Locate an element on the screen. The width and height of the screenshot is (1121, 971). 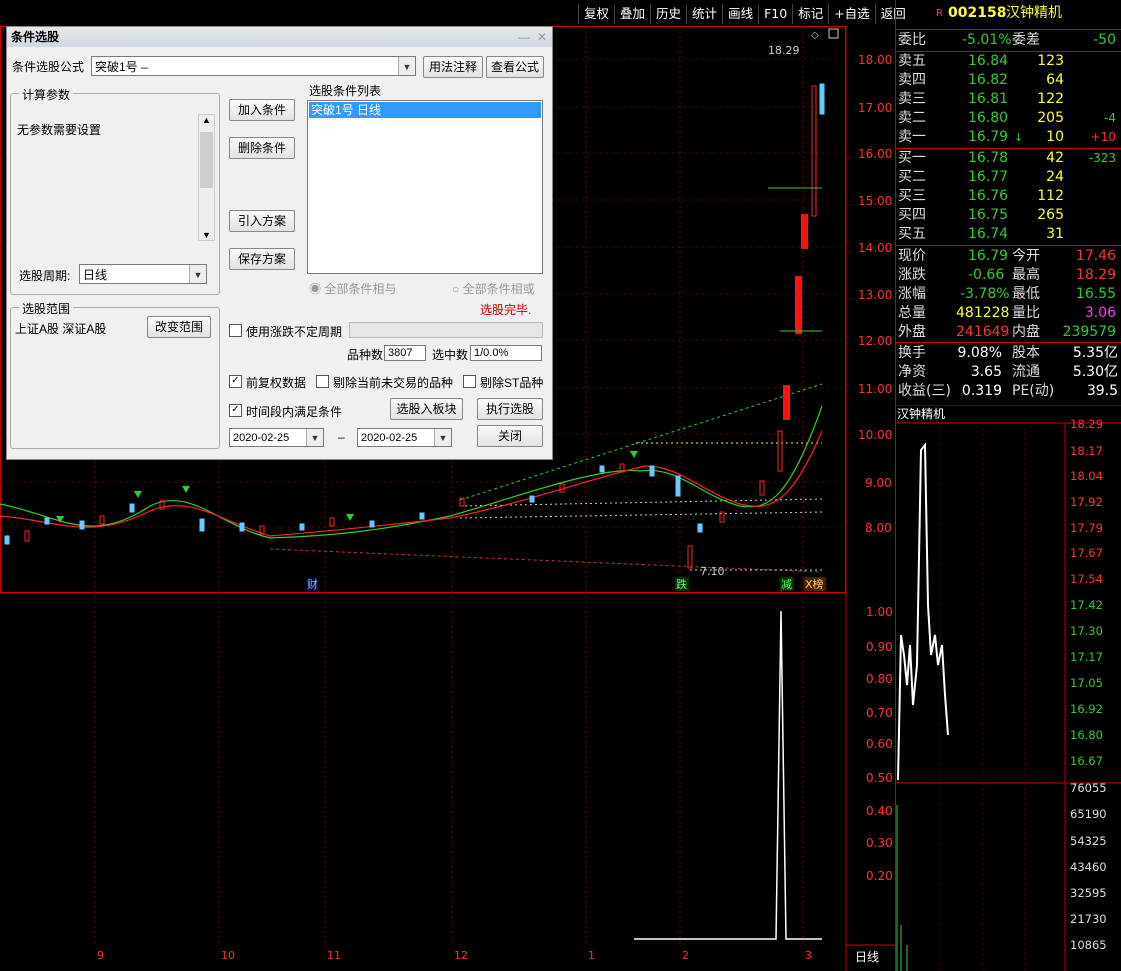
add-condition-button: 加入条件 is located at coordinates (262, 110).